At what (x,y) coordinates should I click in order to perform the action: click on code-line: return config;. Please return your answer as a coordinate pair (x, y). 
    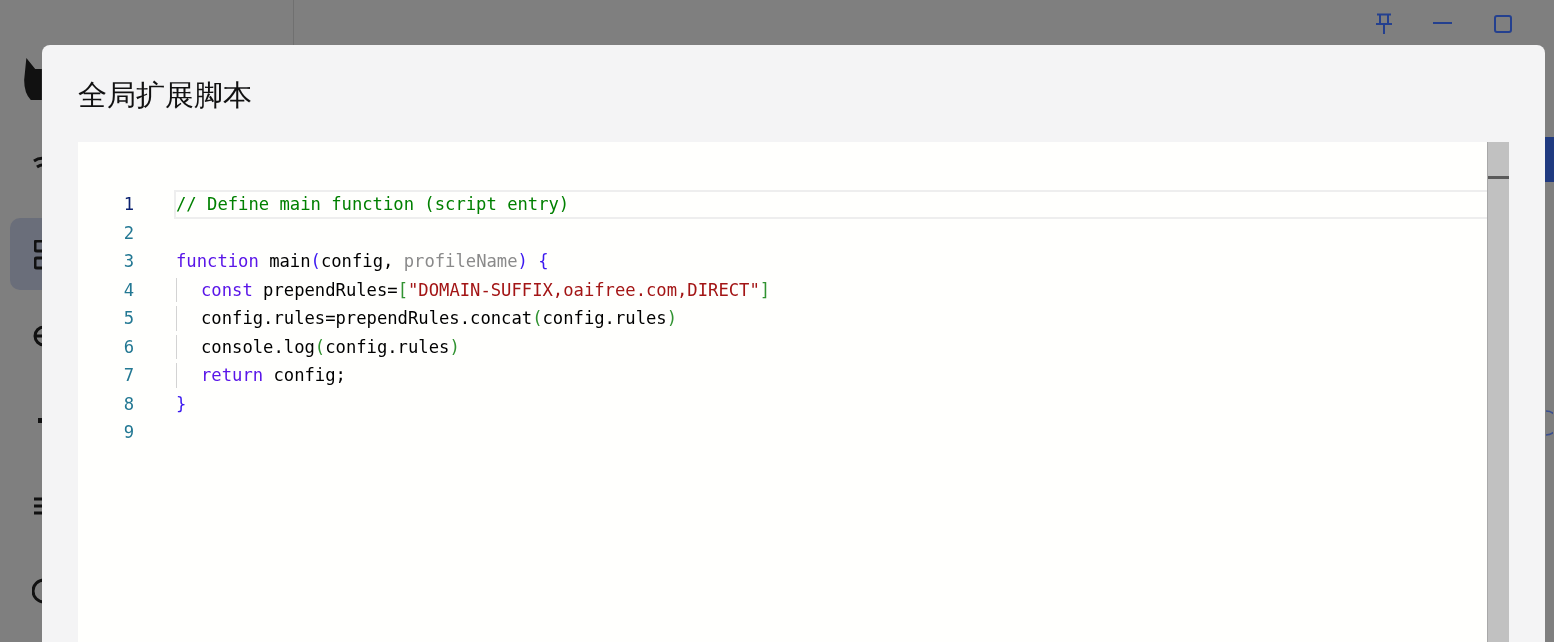
    Looking at the image, I should click on (830, 375).